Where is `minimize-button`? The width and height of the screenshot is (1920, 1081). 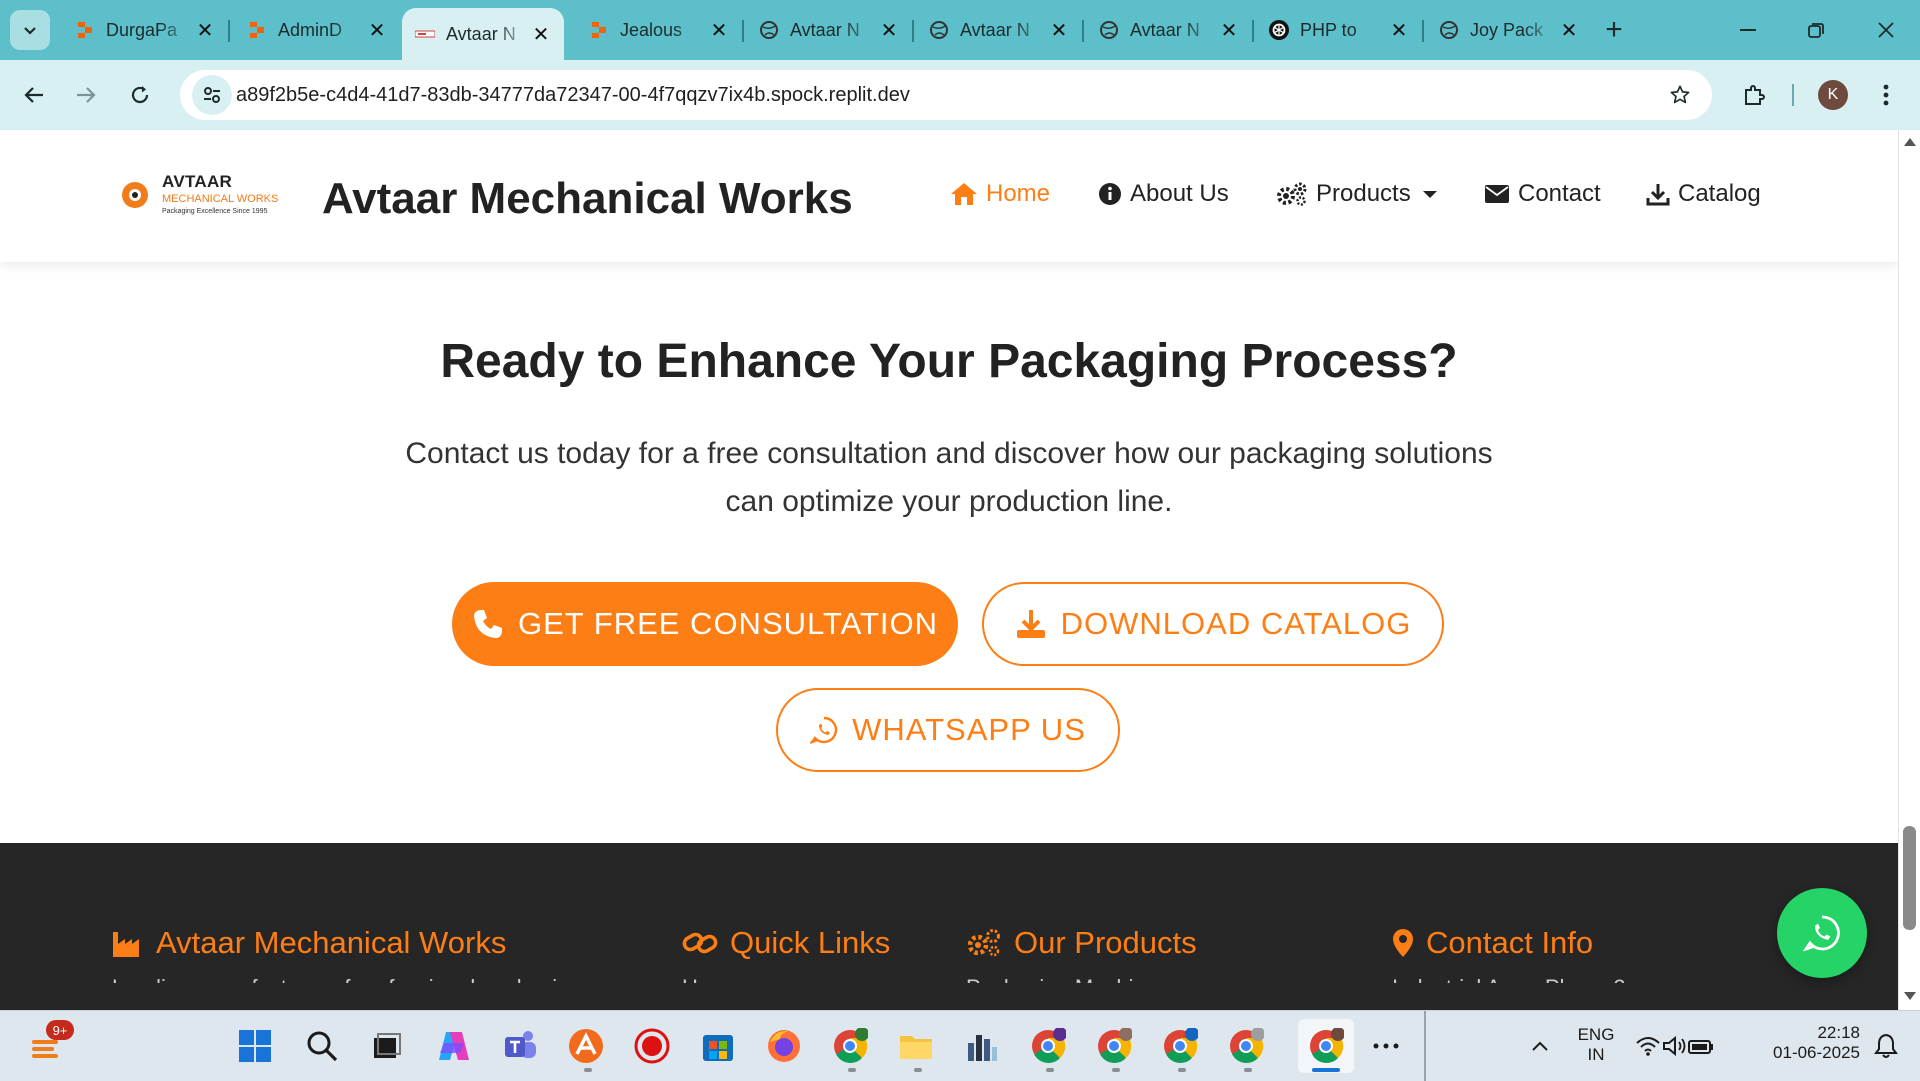 minimize-button is located at coordinates (1748, 30).